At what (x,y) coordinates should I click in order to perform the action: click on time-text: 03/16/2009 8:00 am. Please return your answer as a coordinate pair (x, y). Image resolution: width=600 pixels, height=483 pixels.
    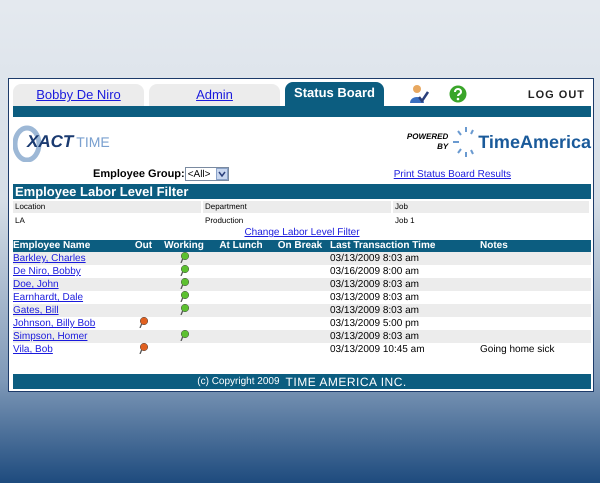
    Looking at the image, I should click on (374, 271).